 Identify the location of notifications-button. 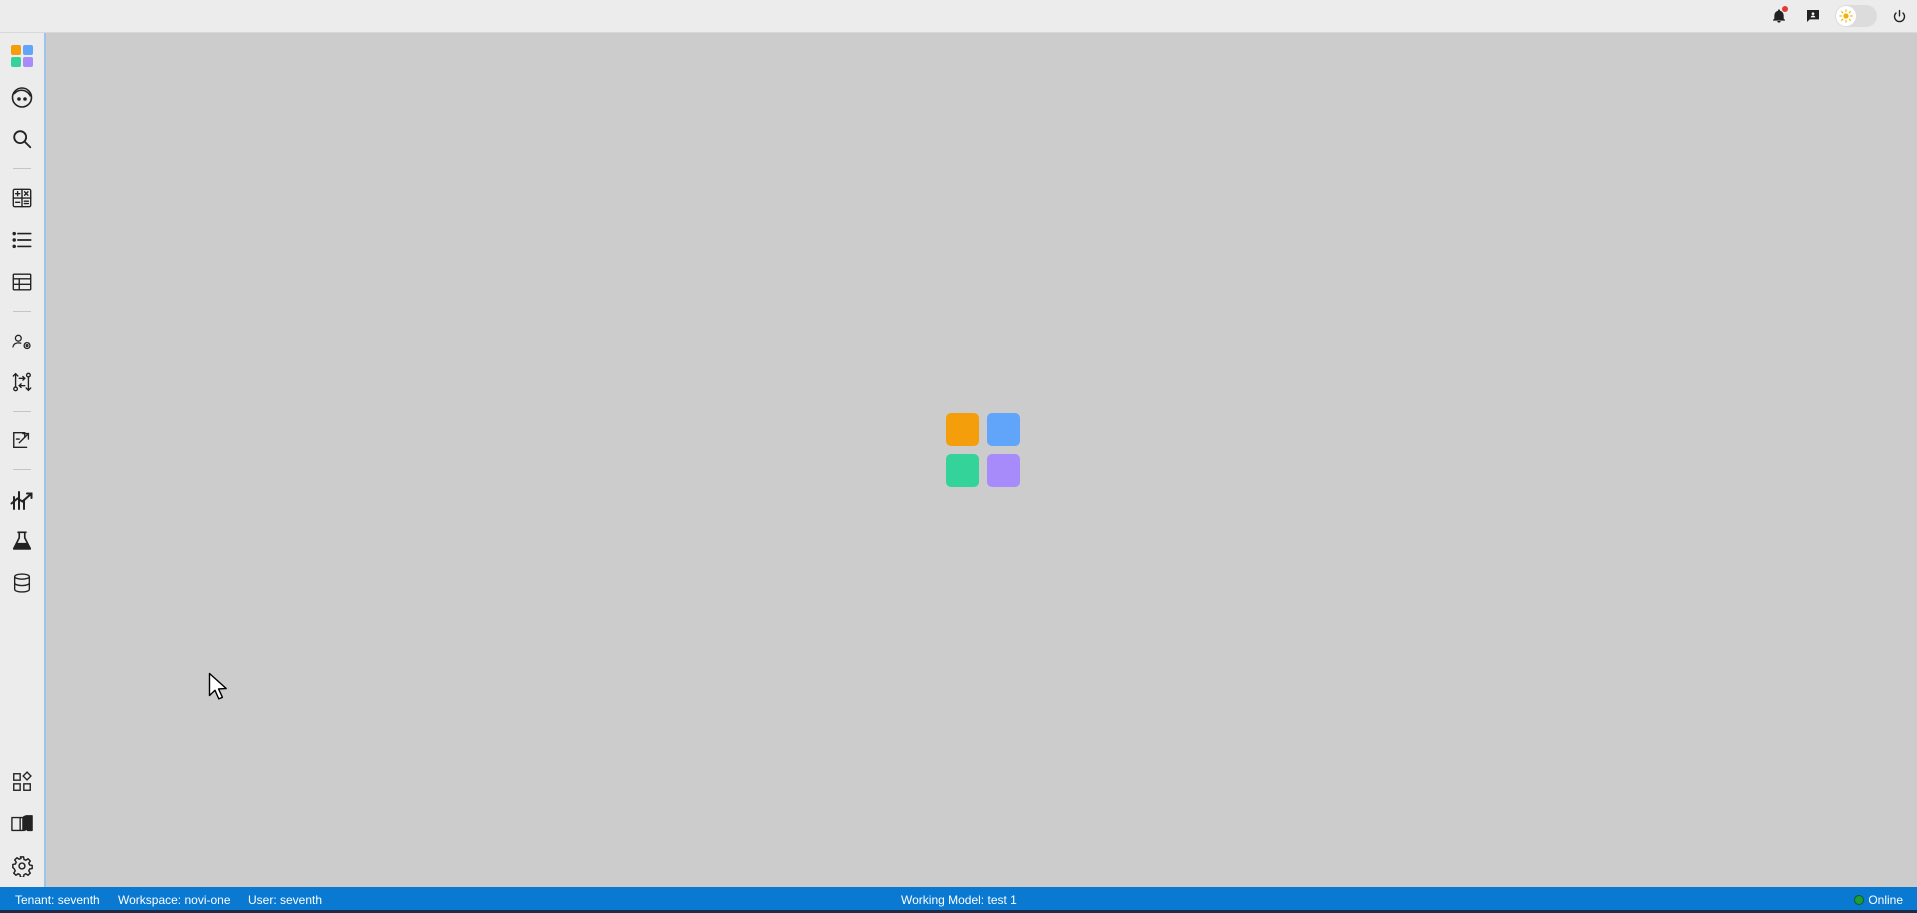
(1779, 16).